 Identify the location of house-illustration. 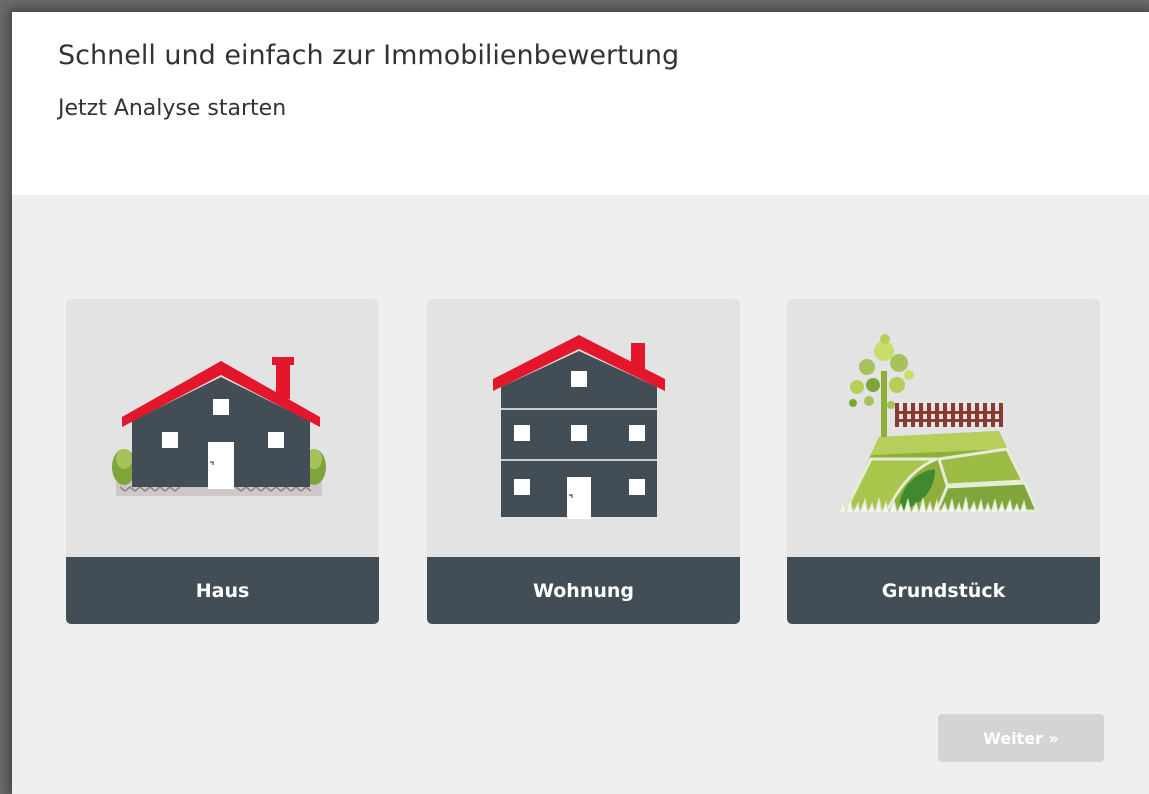
(222, 428).